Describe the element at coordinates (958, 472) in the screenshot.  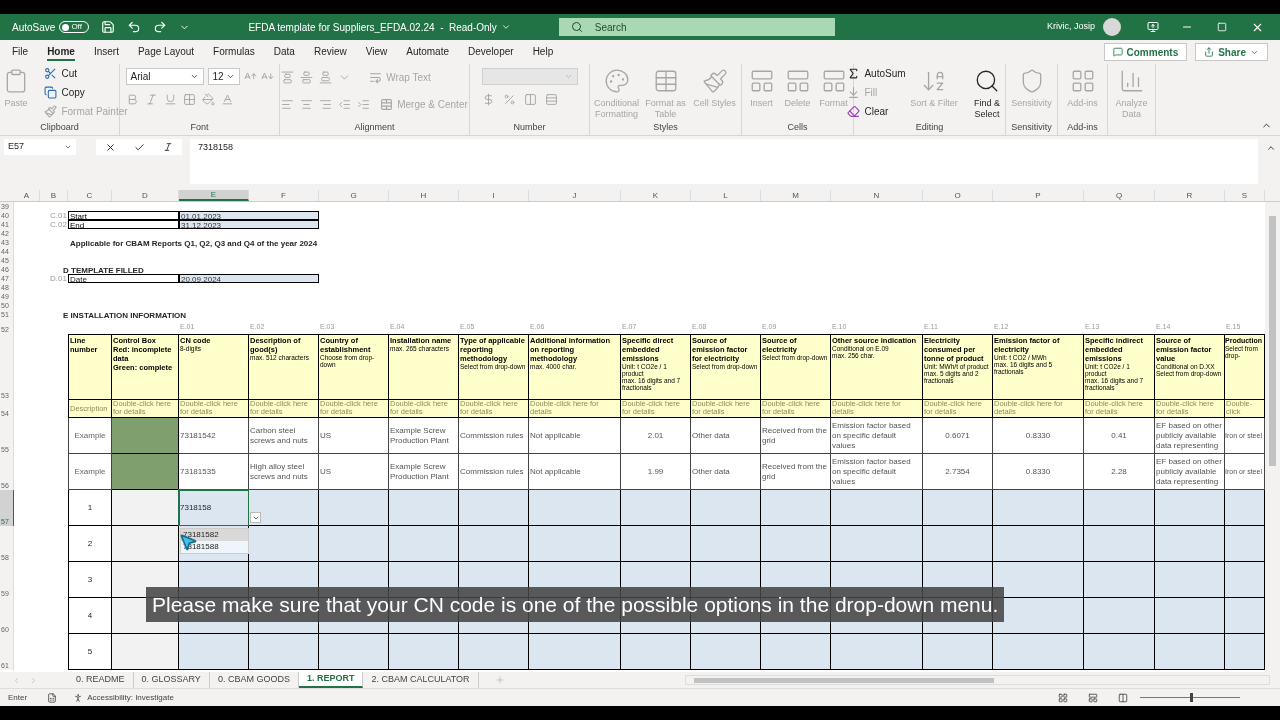
I see `table-cell: 2.7354` at that location.